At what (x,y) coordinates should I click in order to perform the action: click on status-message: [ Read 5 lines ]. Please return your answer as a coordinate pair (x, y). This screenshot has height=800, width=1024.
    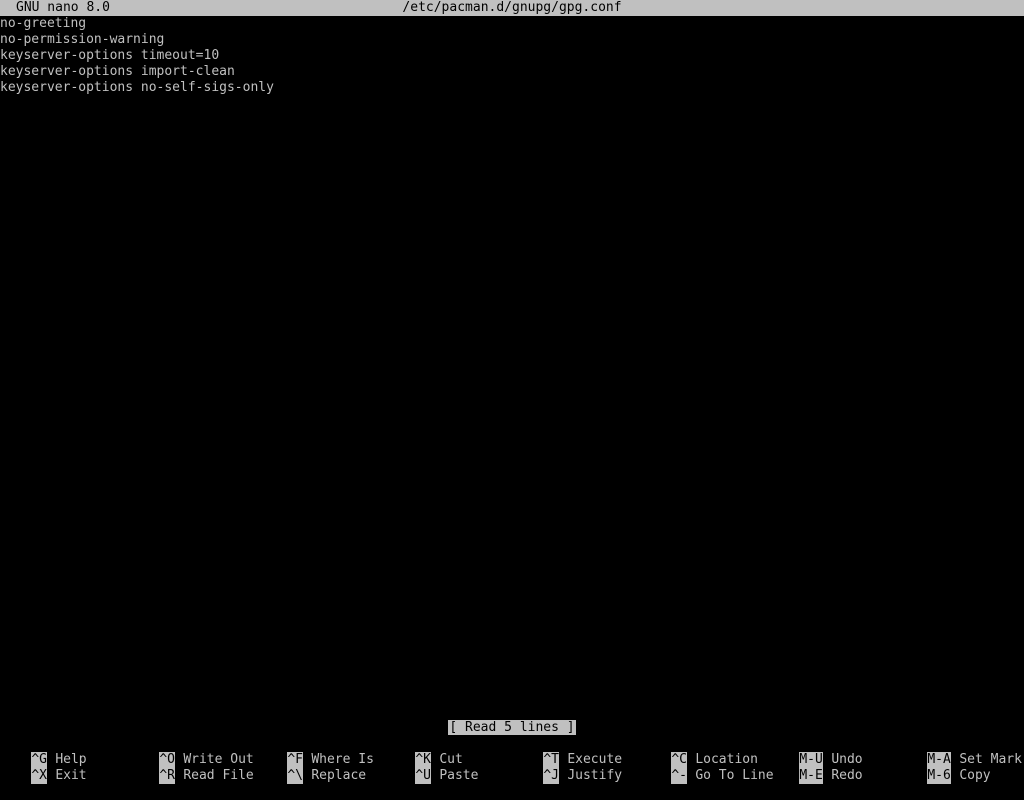
    Looking at the image, I should click on (512, 727).